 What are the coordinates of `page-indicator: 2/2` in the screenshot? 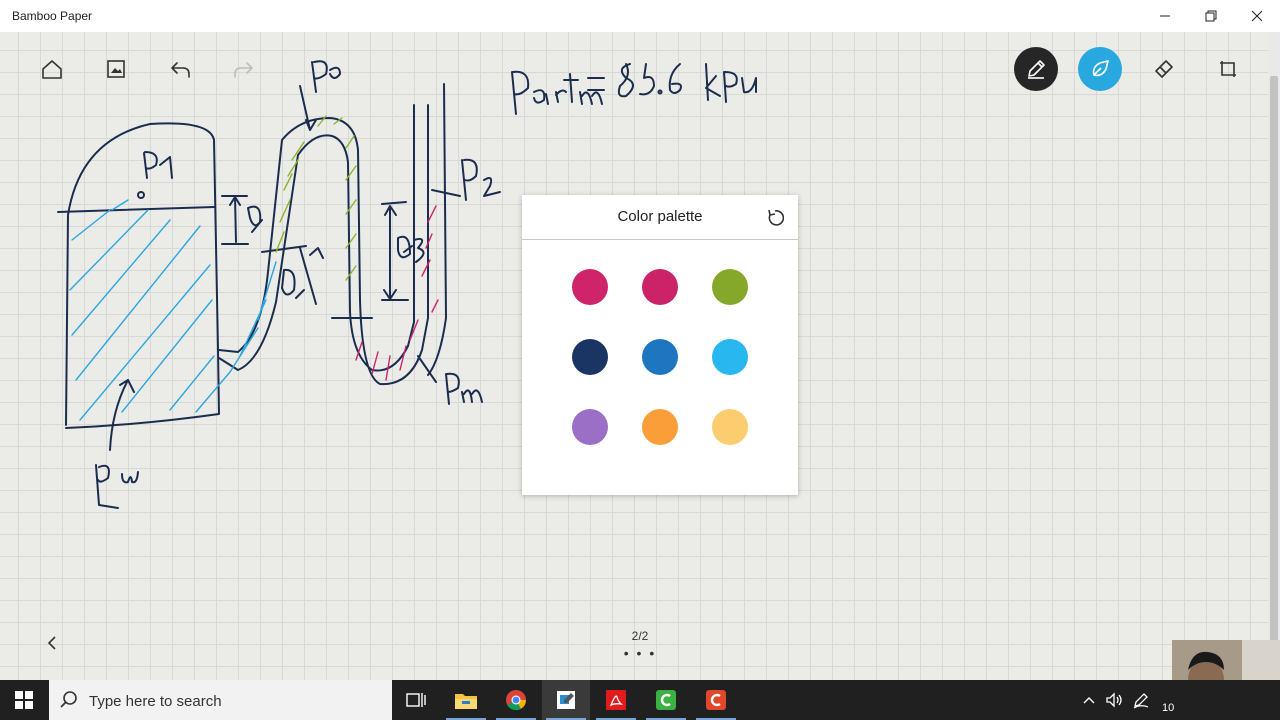 It's located at (640, 636).